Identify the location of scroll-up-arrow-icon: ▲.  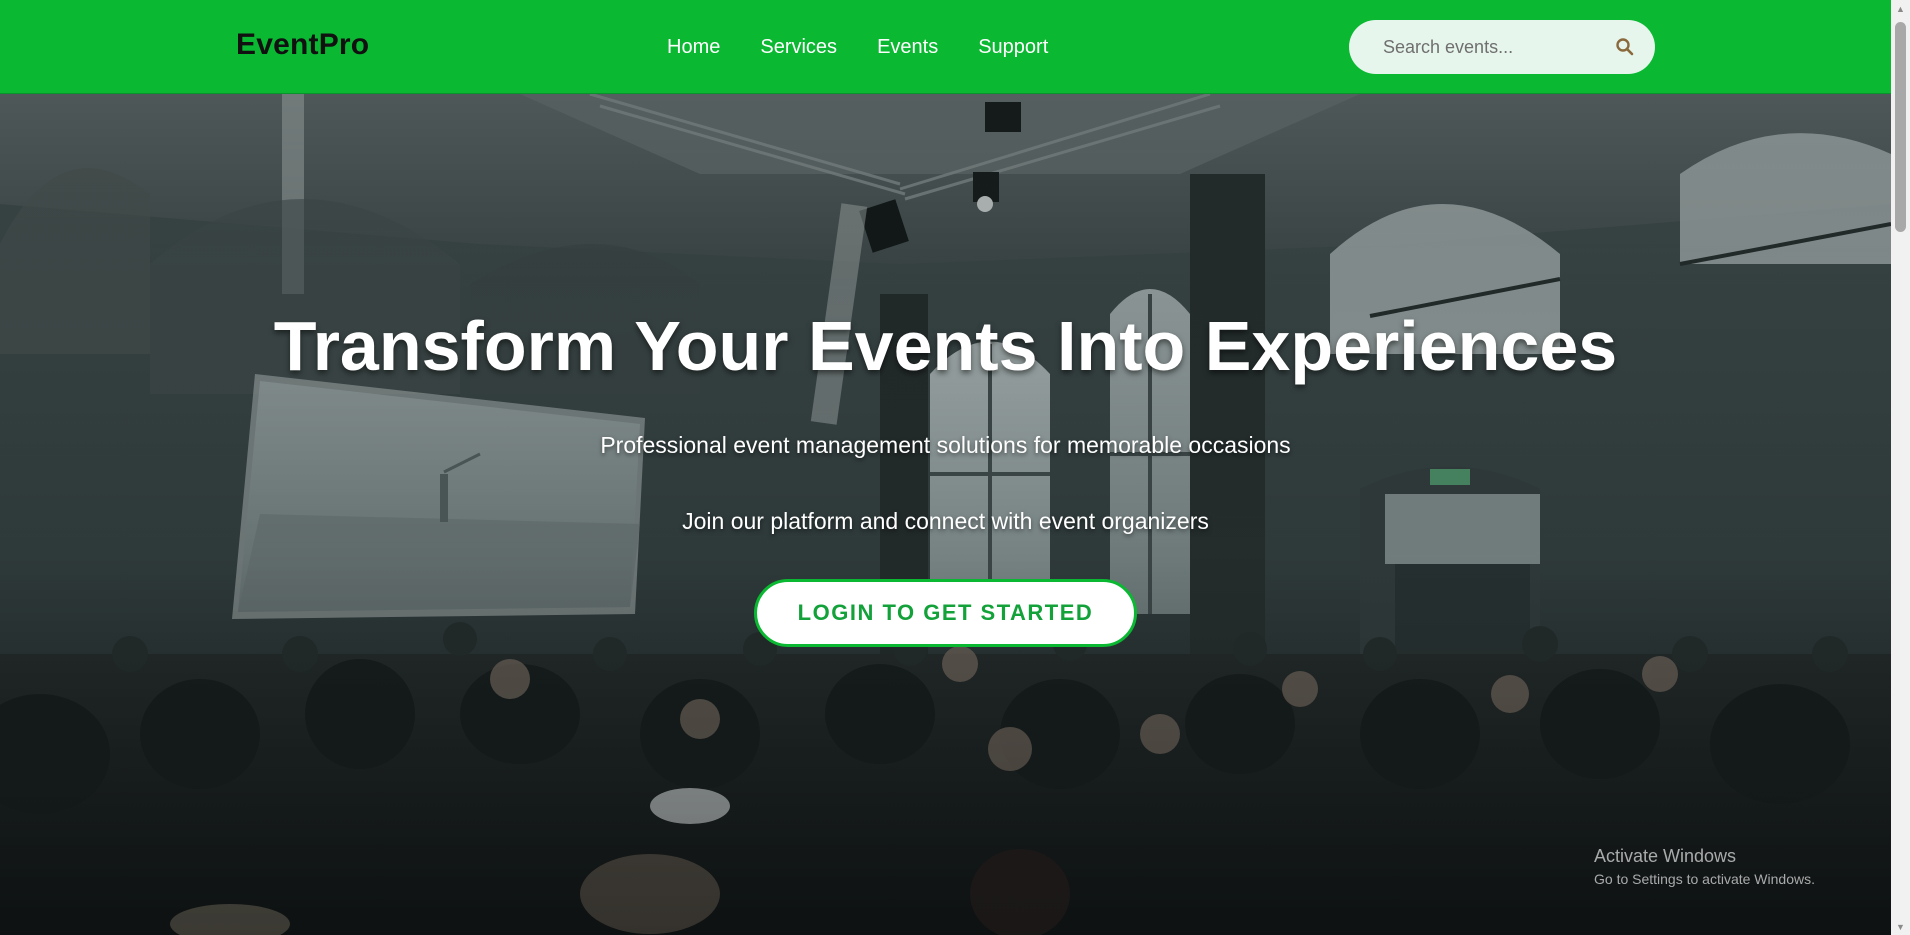
(1900, 8).